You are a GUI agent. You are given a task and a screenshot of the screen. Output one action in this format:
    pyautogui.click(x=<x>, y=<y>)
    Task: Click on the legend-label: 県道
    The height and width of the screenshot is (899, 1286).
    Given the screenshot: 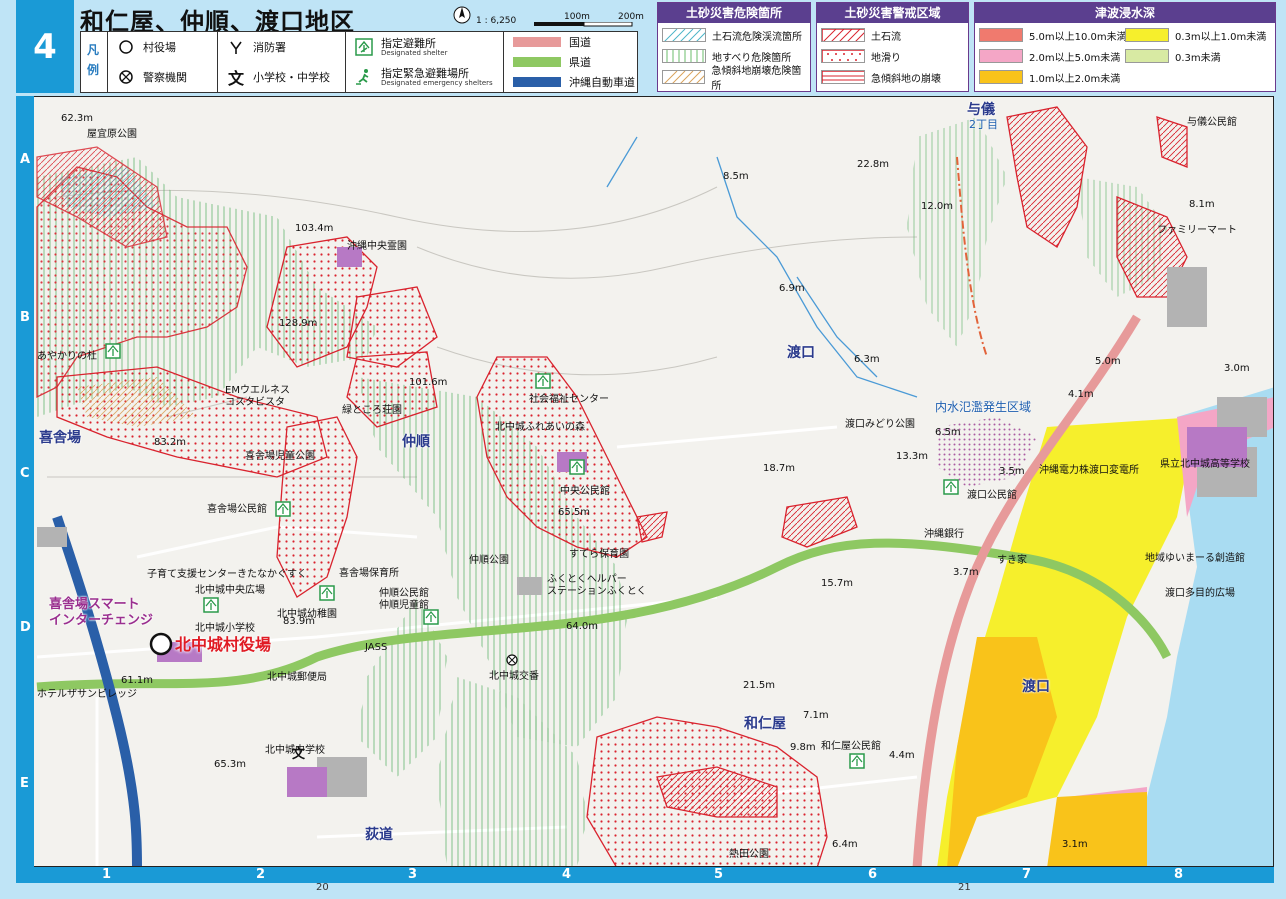 What is the action you would take?
    pyautogui.click(x=580, y=62)
    